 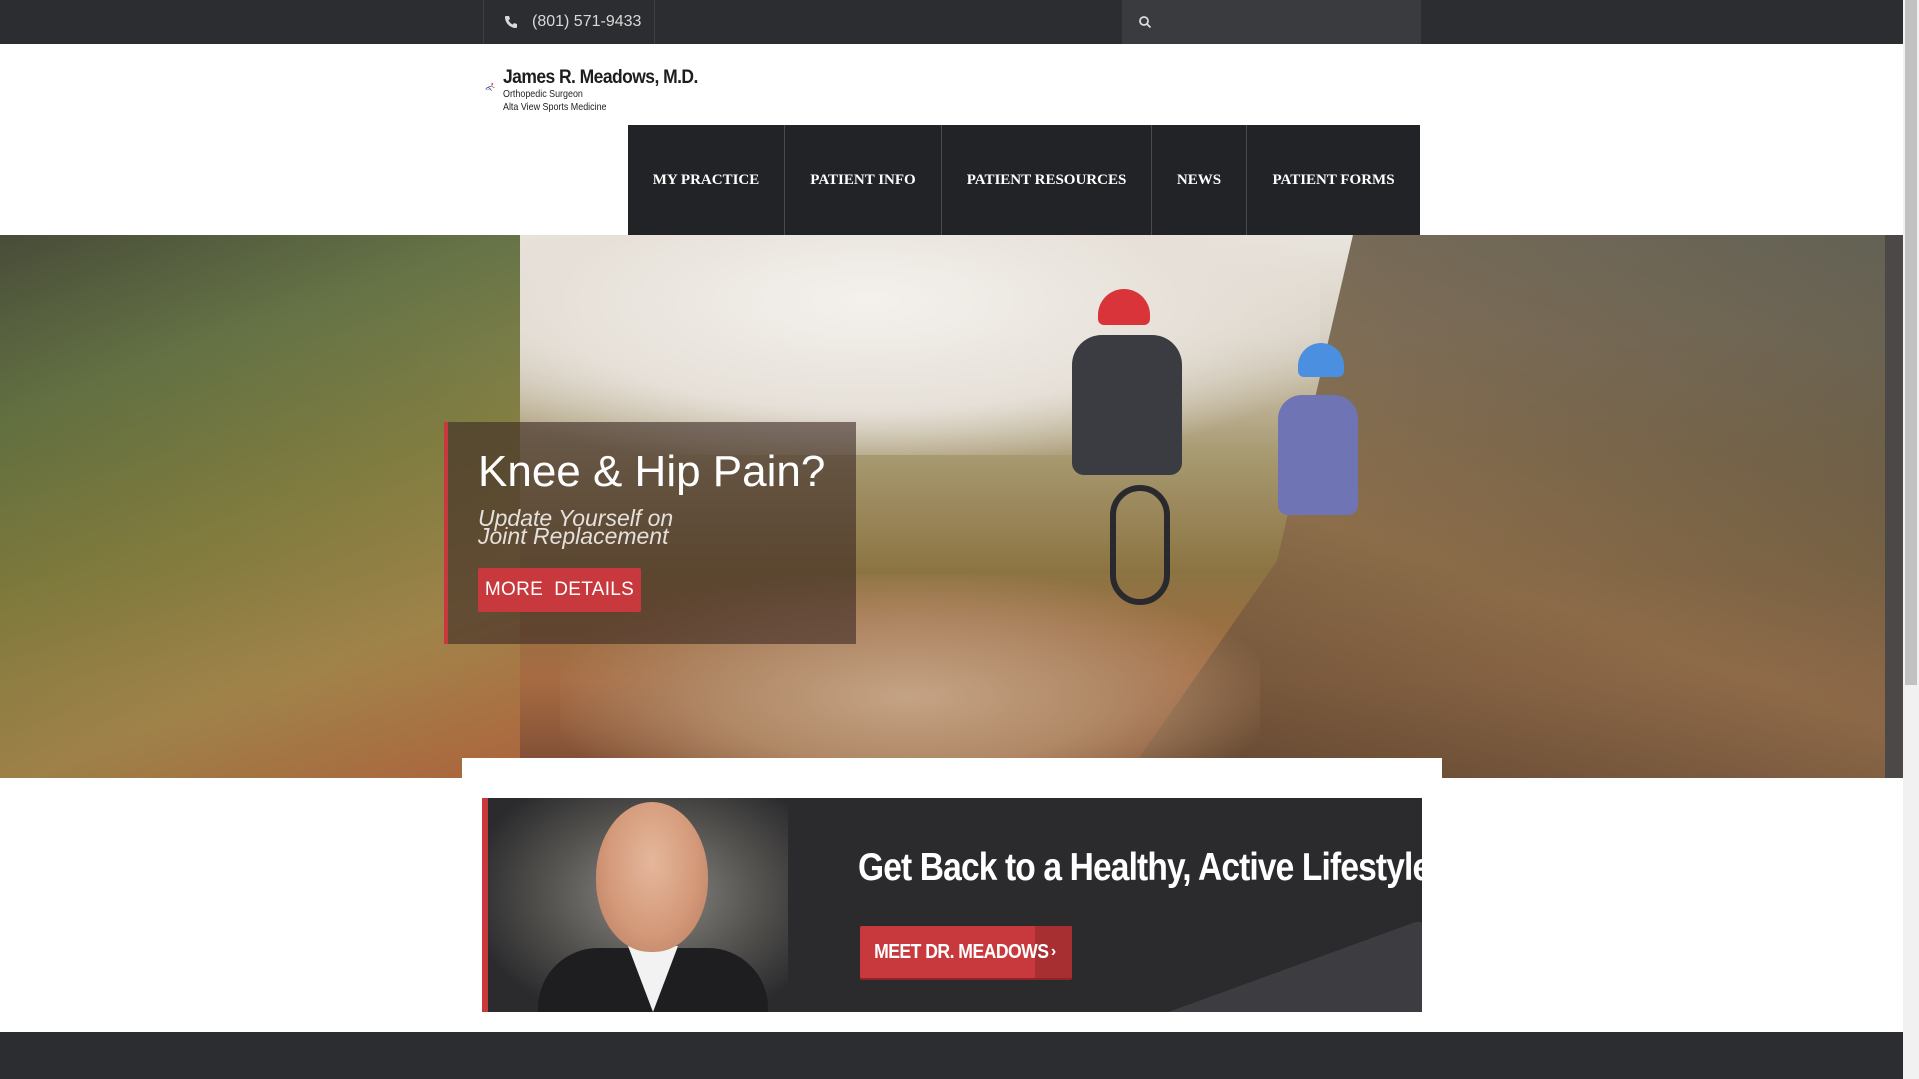 What do you see at coordinates (555, 107) in the screenshot?
I see `logo-subtitle-2: Alta View Sports Medicine` at bounding box center [555, 107].